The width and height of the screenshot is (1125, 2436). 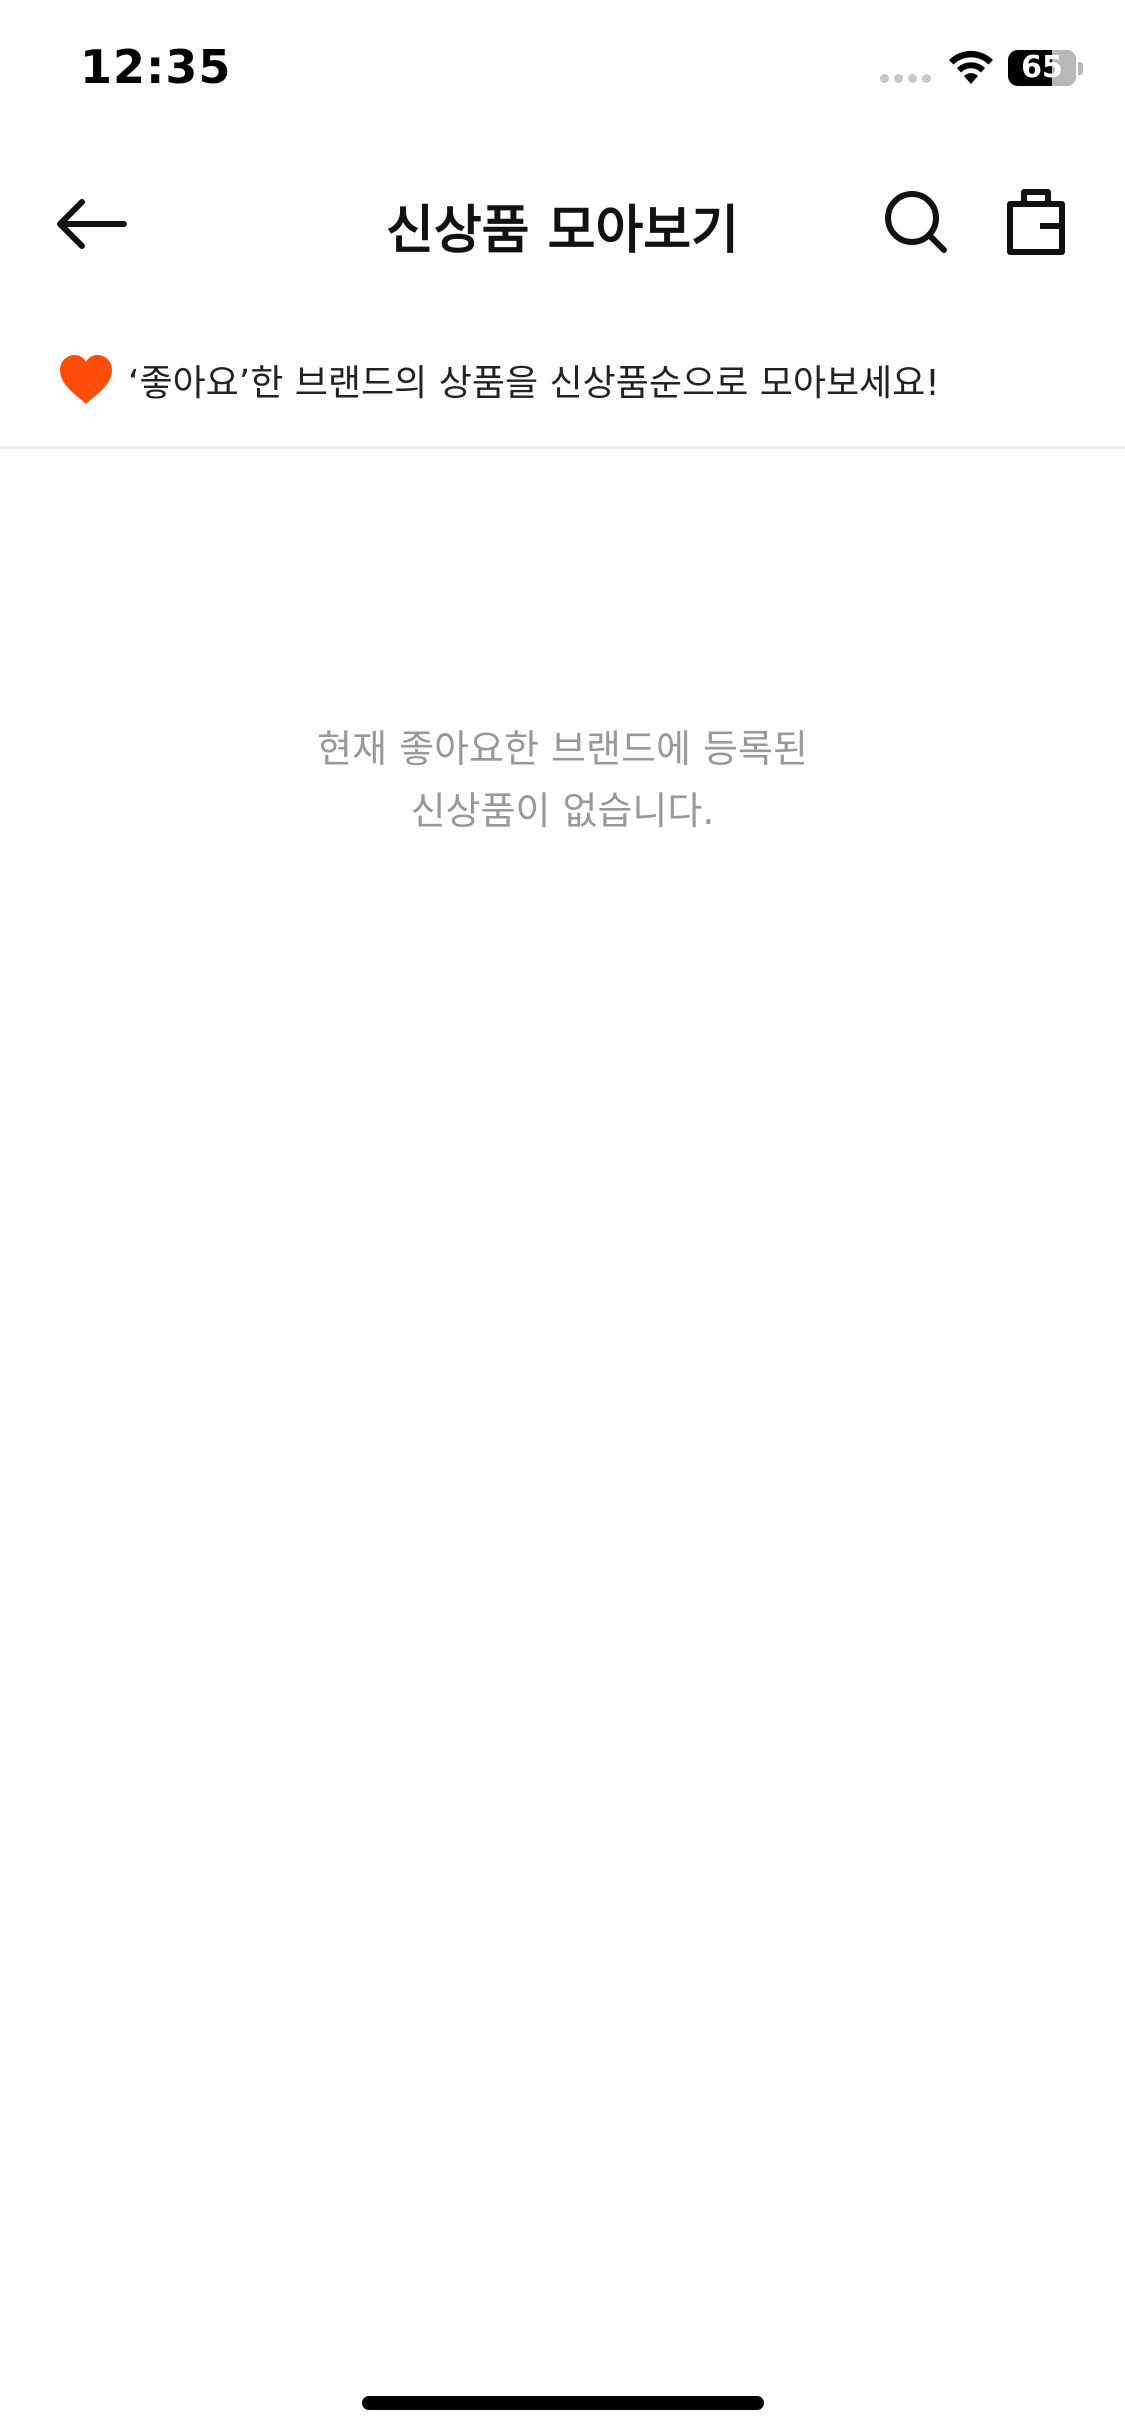 What do you see at coordinates (562, 780) in the screenshot?
I see `empty-state-message: 현재 좋아요한 브랜드에 등록된 신상품이 없습니다.` at bounding box center [562, 780].